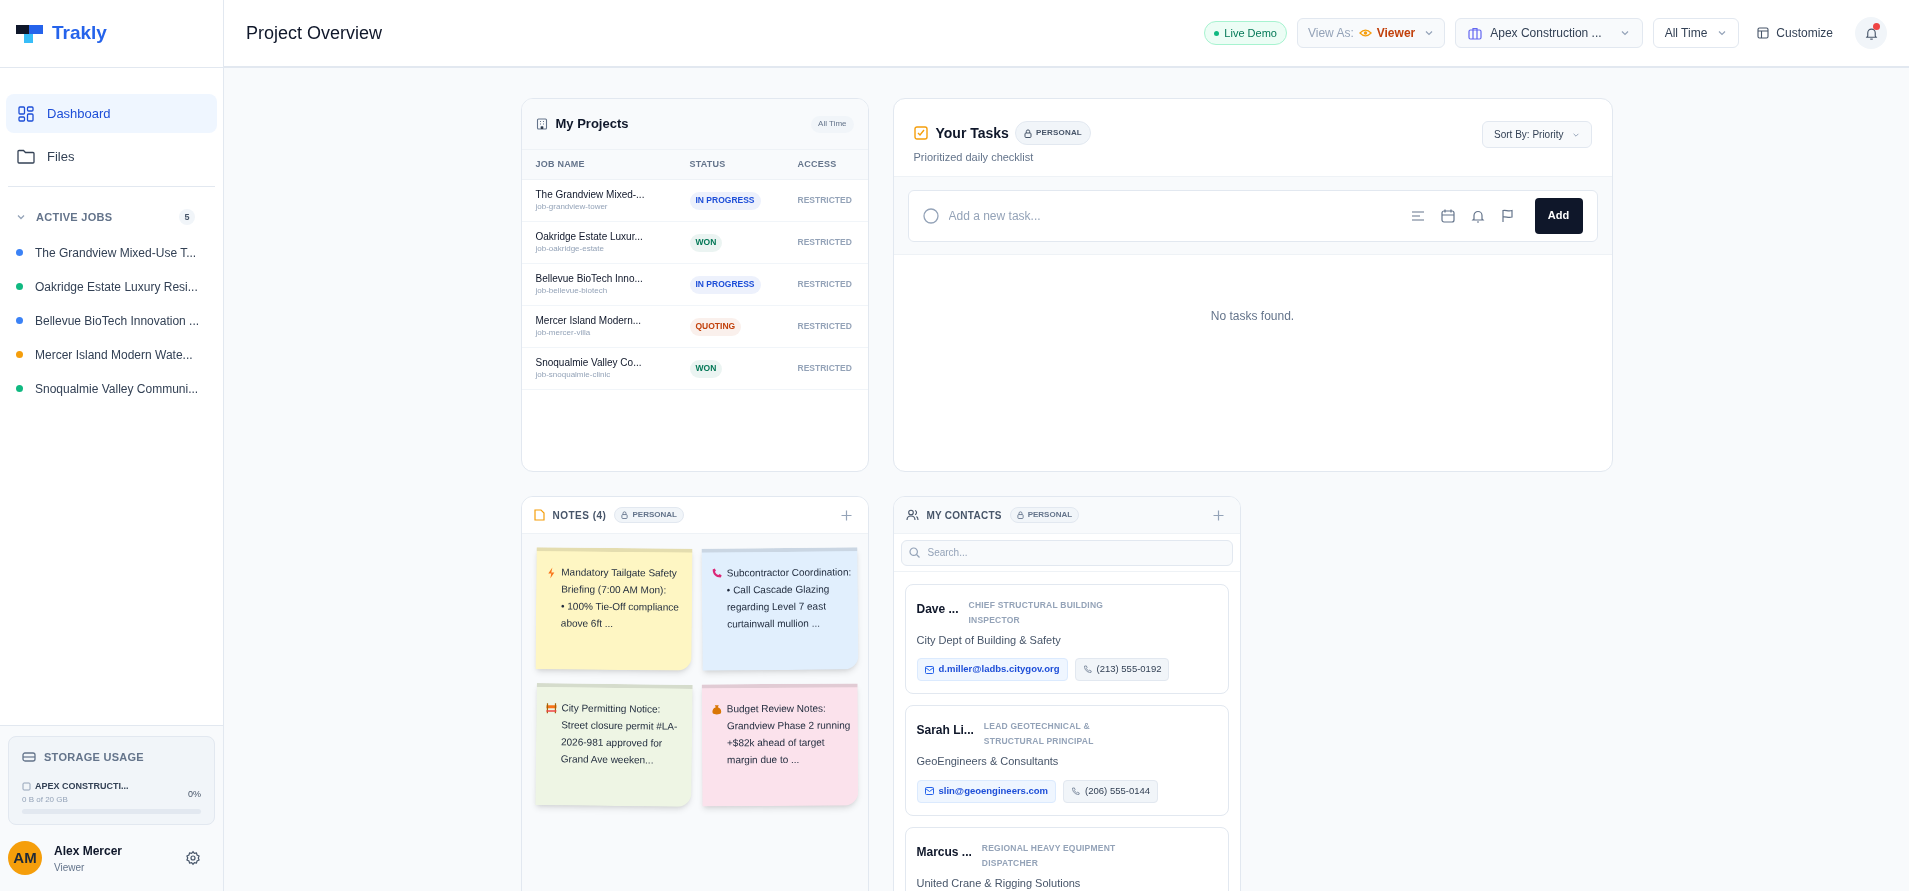  What do you see at coordinates (30, 33) in the screenshot?
I see `logo-icon` at bounding box center [30, 33].